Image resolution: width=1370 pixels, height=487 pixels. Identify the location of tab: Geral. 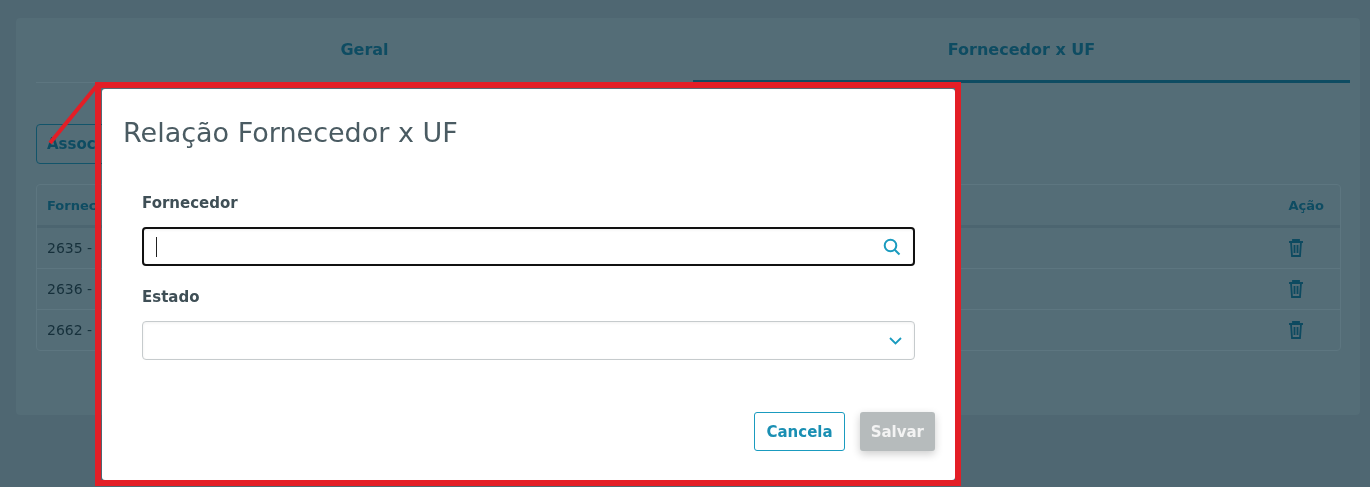
(364, 50).